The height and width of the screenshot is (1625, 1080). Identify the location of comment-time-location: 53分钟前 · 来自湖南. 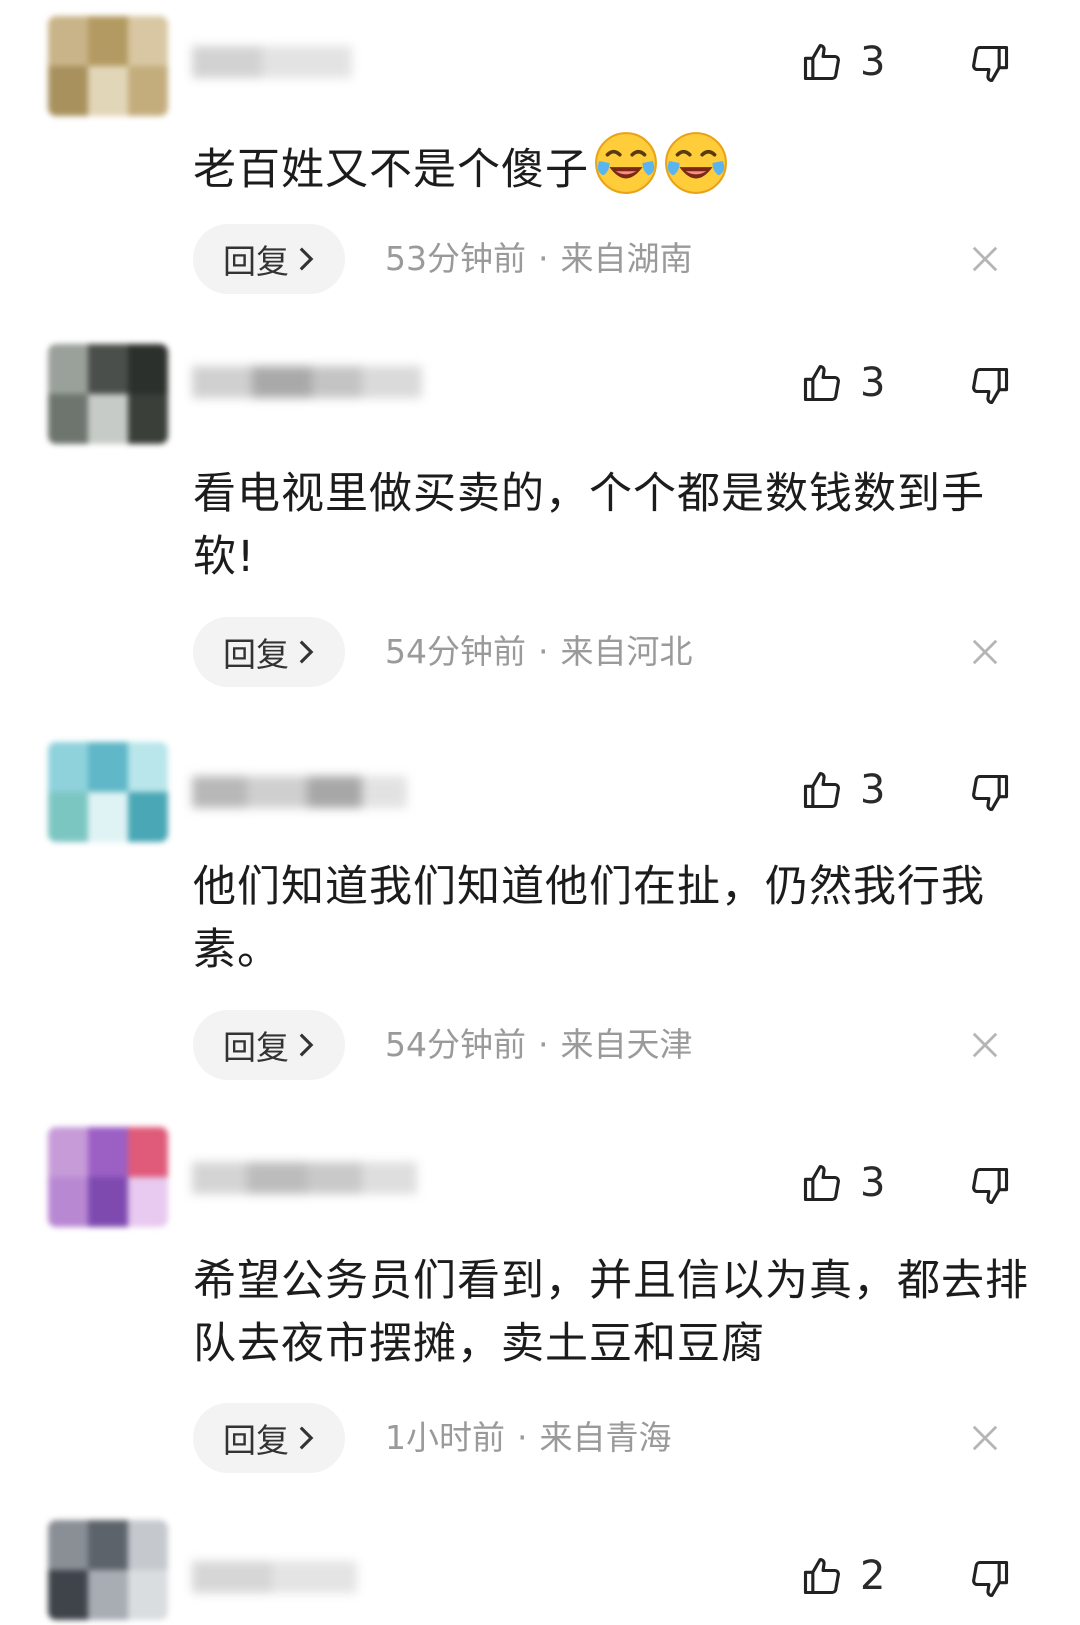
(539, 259).